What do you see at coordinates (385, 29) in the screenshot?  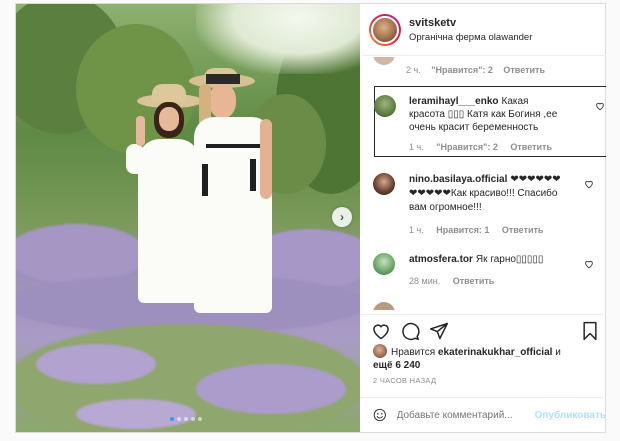 I see `author-avatar` at bounding box center [385, 29].